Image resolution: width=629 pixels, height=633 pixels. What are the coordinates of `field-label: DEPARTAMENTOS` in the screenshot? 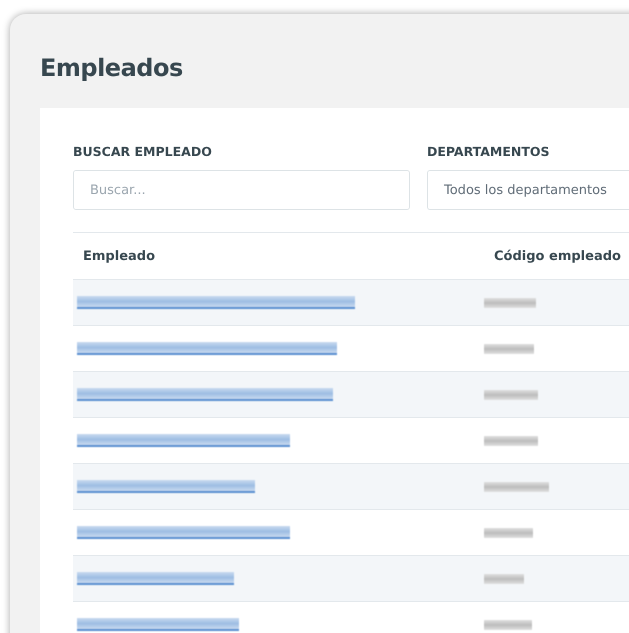 It's located at (488, 151).